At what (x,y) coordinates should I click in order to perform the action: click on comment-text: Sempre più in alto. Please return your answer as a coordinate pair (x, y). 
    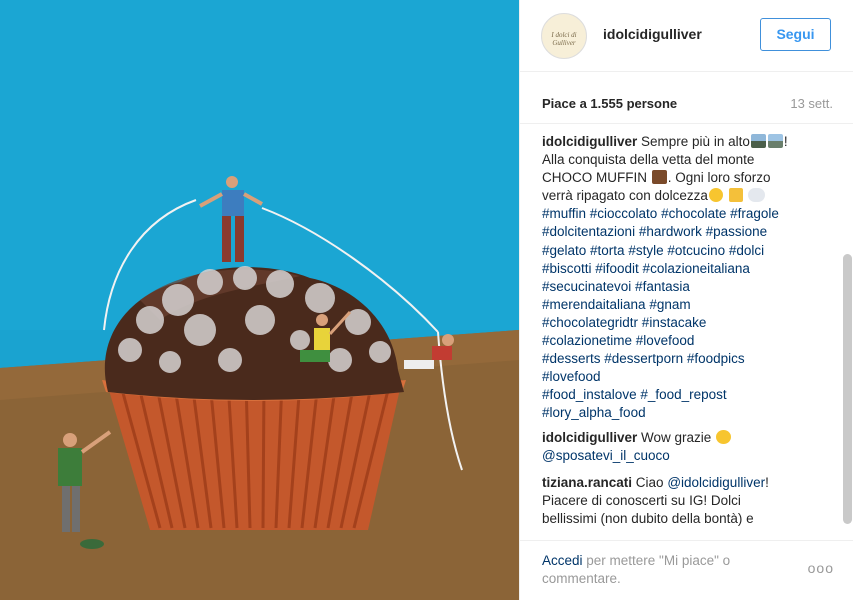
    Looking at the image, I should click on (695, 141).